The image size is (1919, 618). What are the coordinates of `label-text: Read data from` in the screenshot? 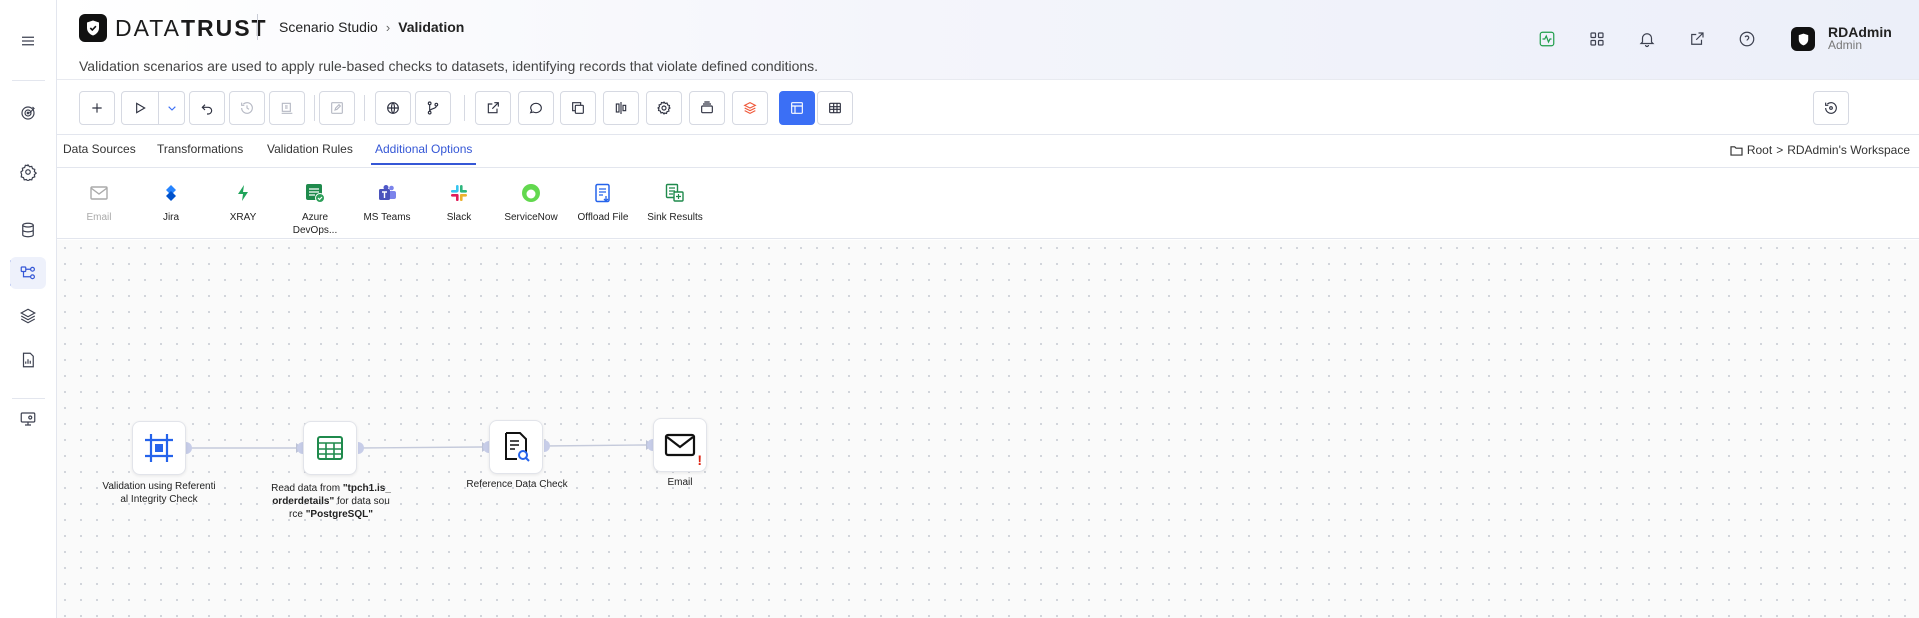 It's located at (307, 488).